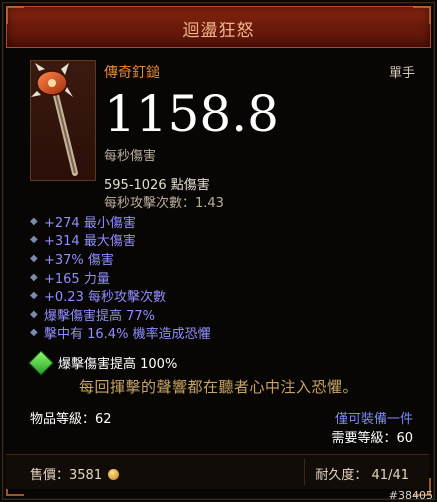 This screenshot has height=502, width=437. I want to click on required-level: 需要等級：60, so click(372, 438).